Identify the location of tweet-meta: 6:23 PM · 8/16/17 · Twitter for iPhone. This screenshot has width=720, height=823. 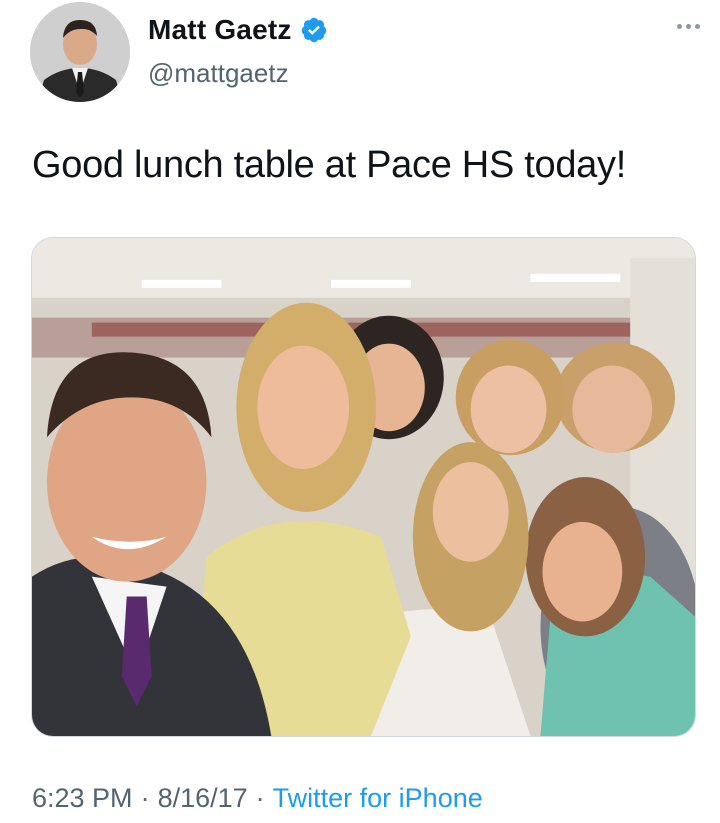
(257, 798).